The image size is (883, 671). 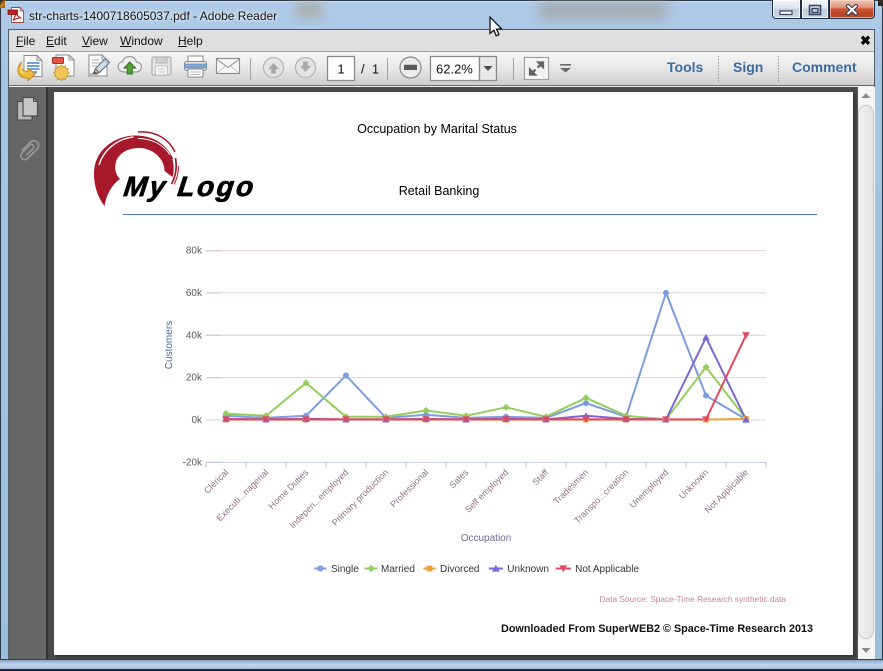 What do you see at coordinates (345, 569) in the screenshot?
I see `svg-text: Single` at bounding box center [345, 569].